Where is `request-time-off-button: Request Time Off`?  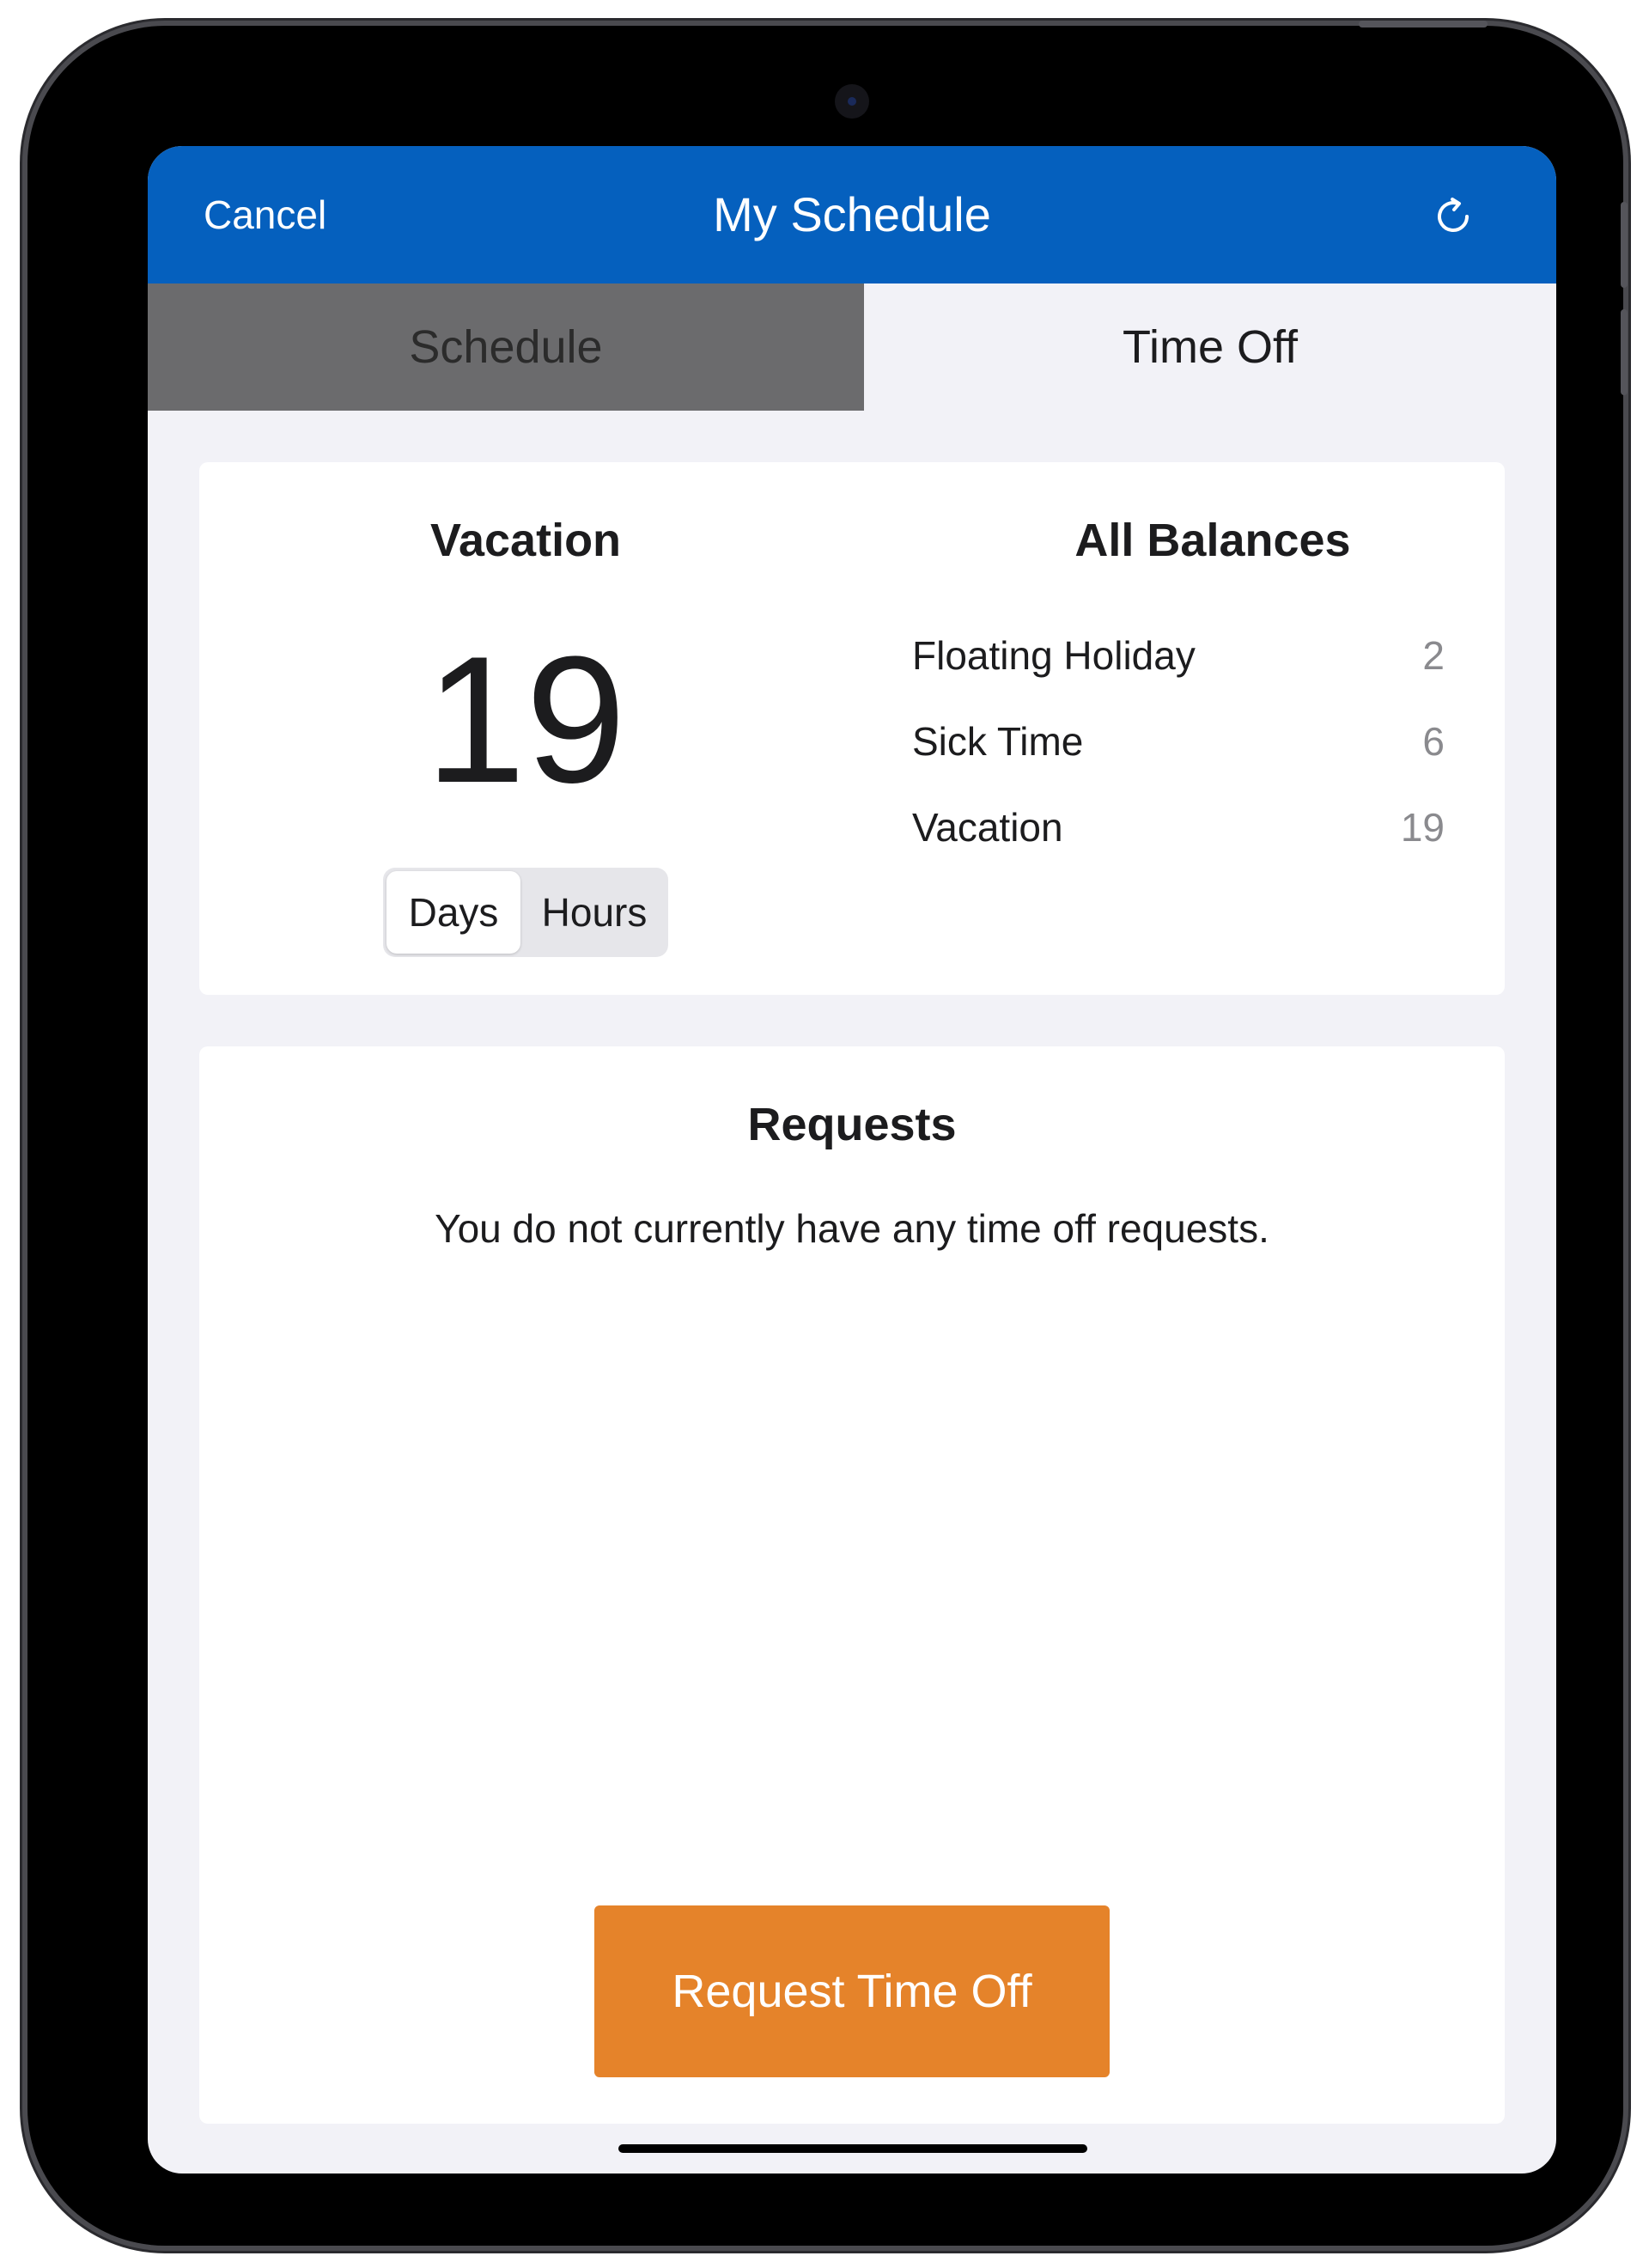
request-time-off-button: Request Time Off is located at coordinates (852, 1991).